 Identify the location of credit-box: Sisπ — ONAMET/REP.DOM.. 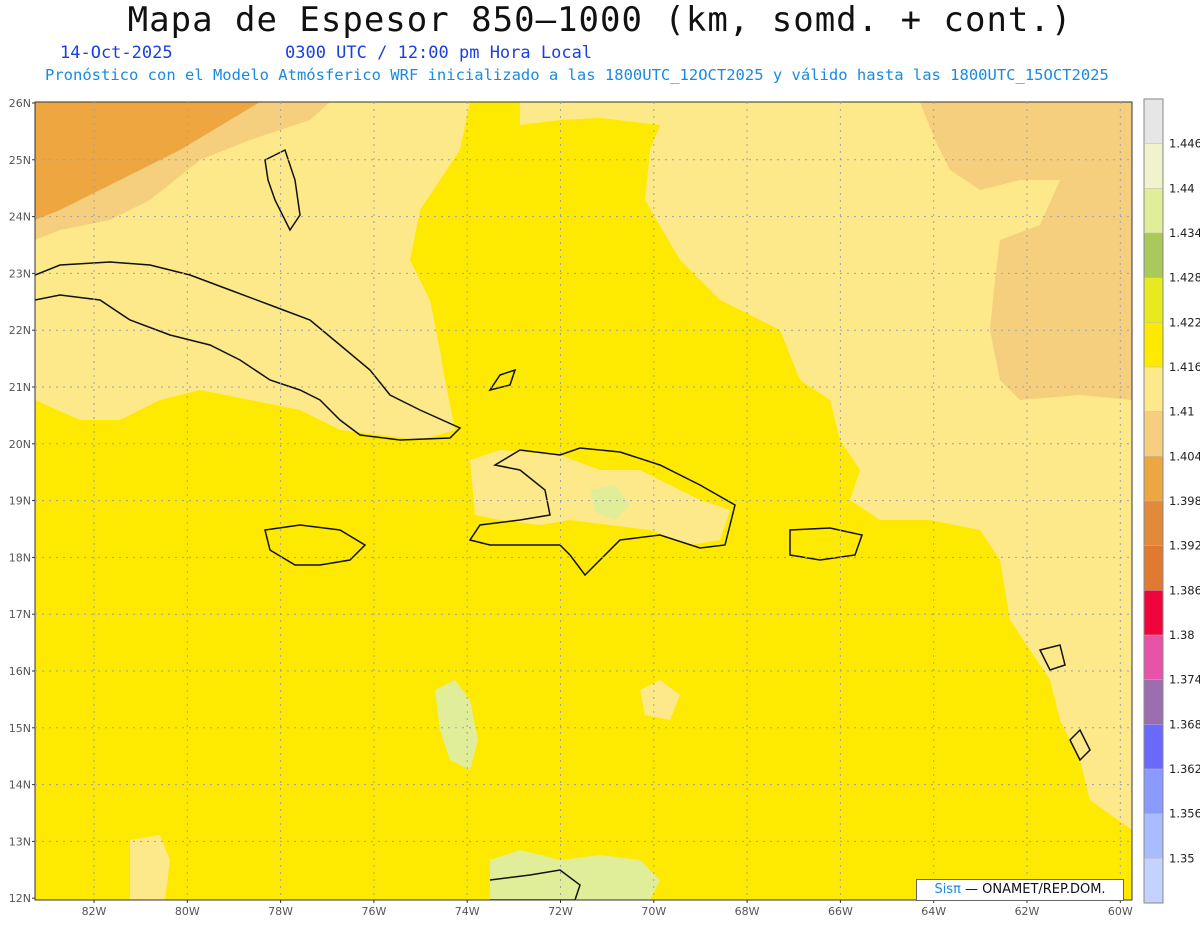
(1020, 890).